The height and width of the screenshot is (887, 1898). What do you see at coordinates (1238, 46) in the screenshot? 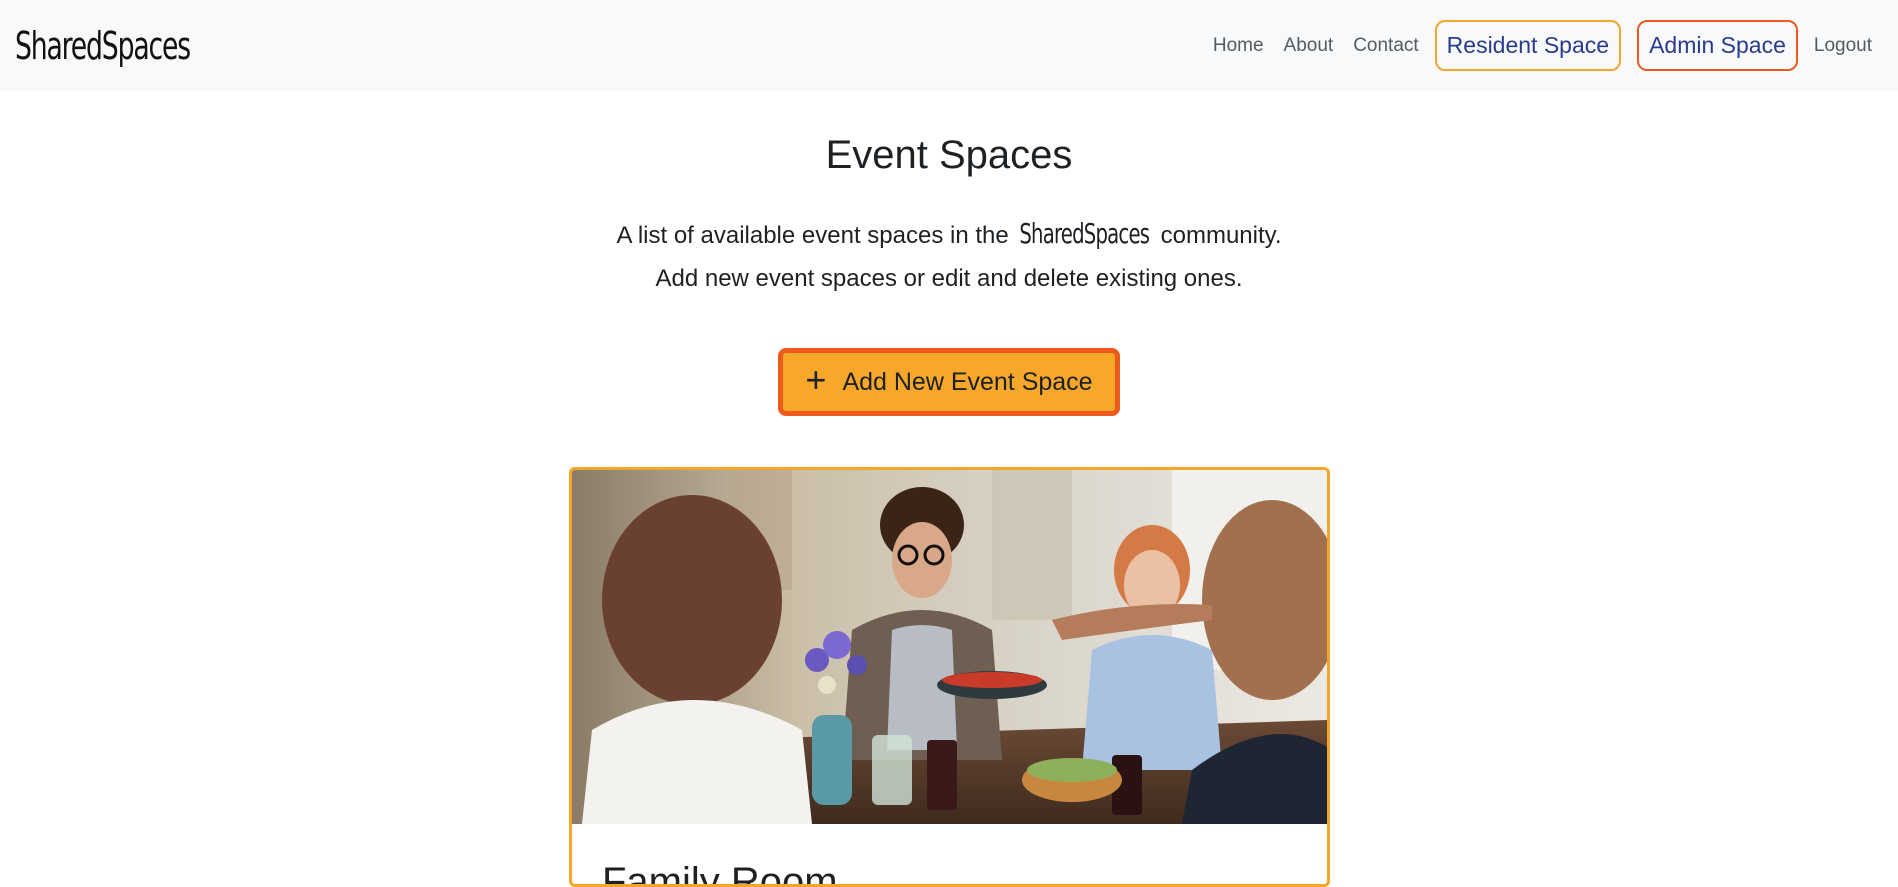
I see `nav-link-home: Home` at bounding box center [1238, 46].